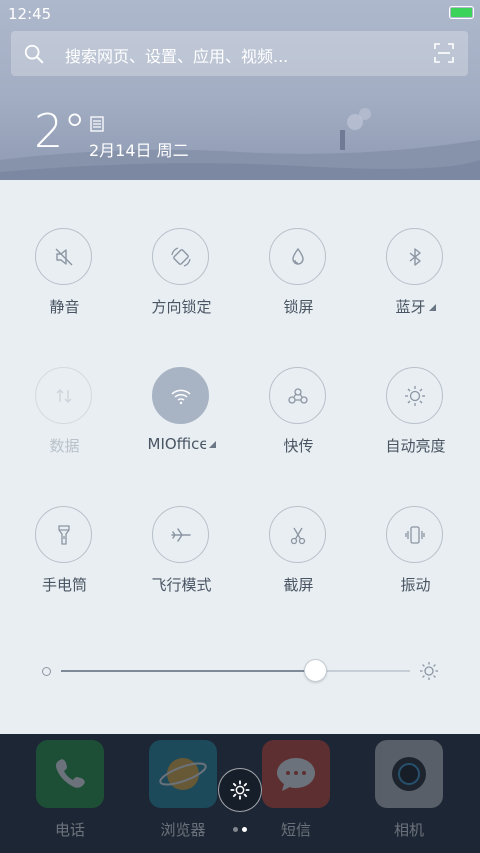 The height and width of the screenshot is (853, 480). What do you see at coordinates (235, 829) in the screenshot?
I see `page-indicator-dot` at bounding box center [235, 829].